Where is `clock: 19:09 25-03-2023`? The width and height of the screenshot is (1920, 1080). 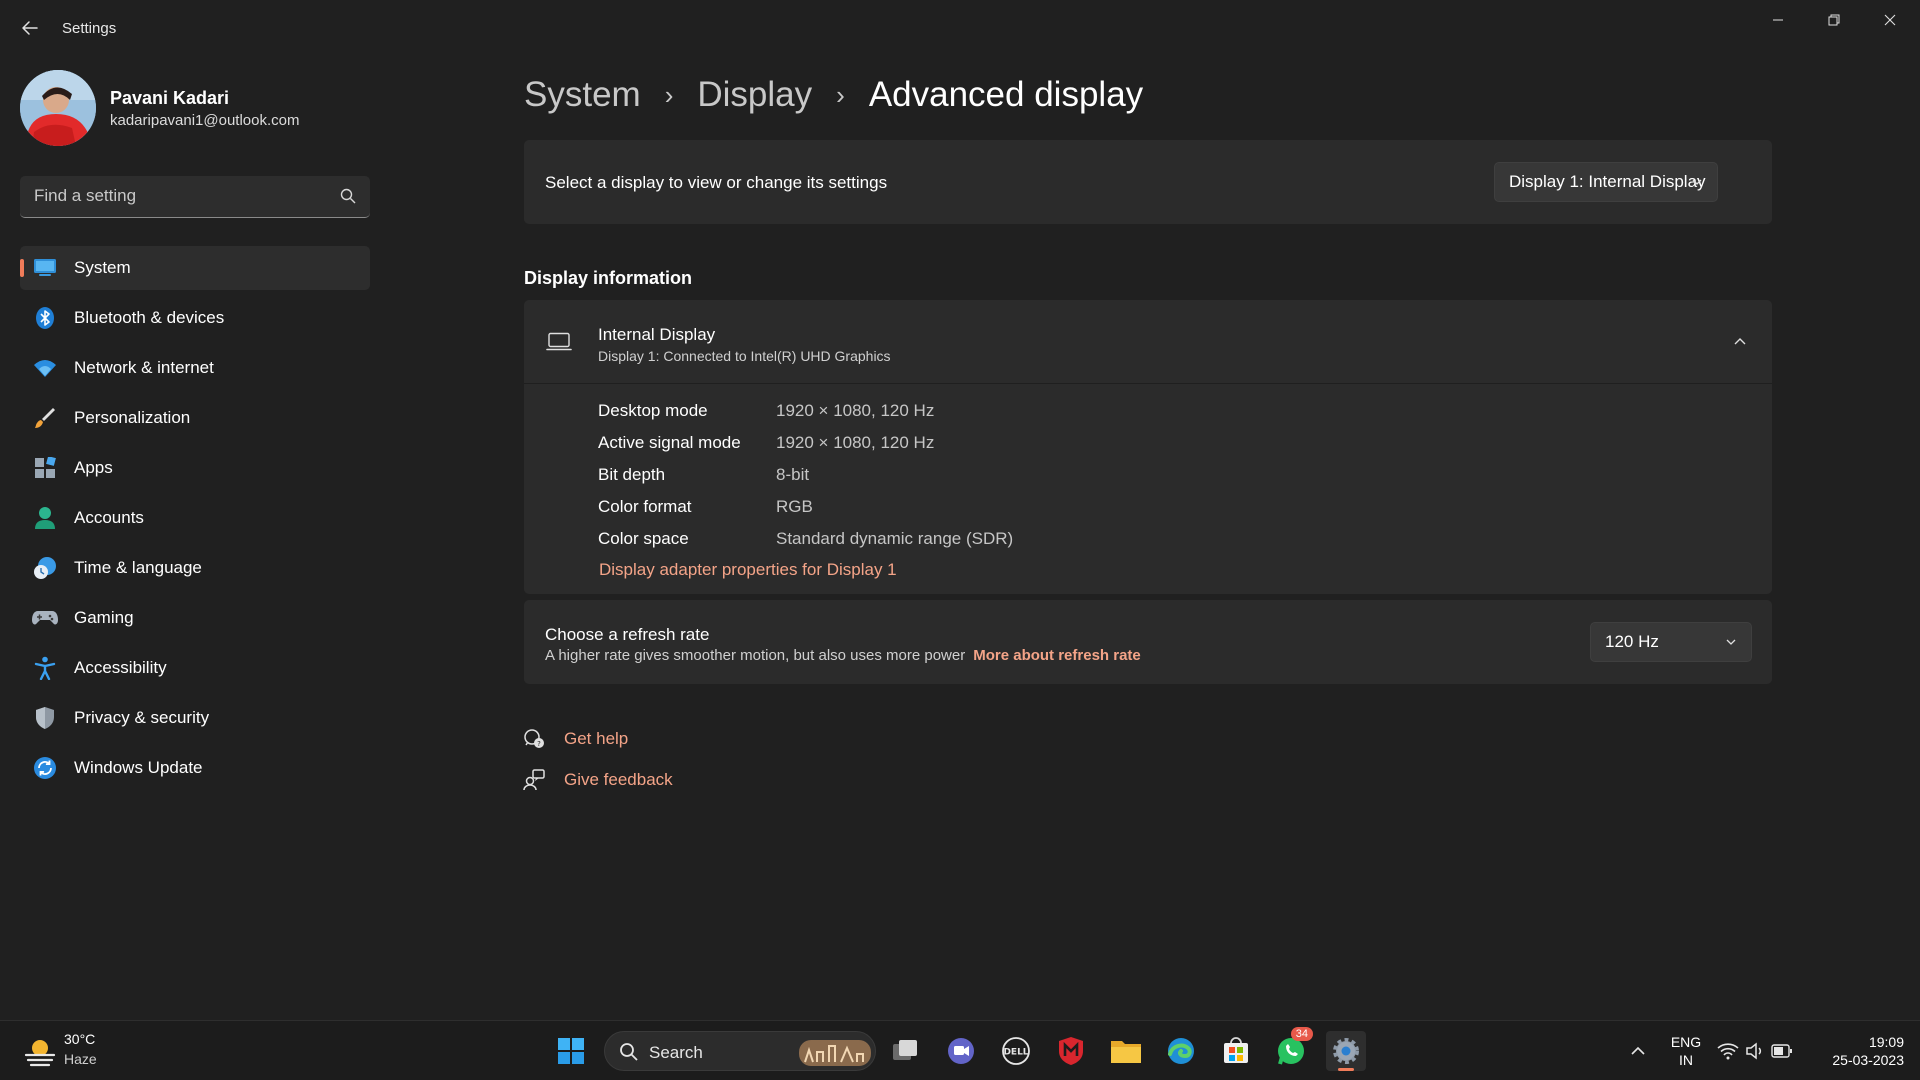 clock: 19:09 25-03-2023 is located at coordinates (1858, 1051).